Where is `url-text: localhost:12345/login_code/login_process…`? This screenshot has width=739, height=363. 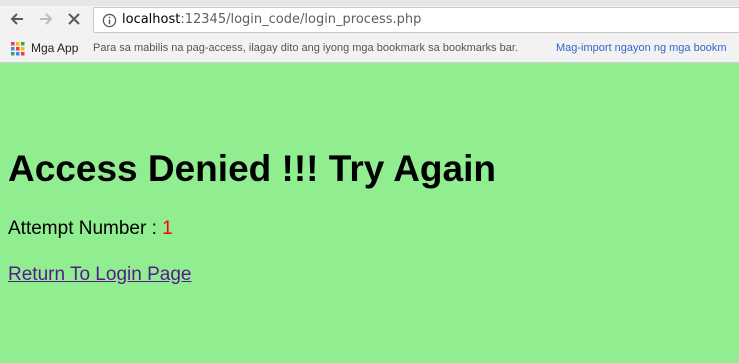 url-text: localhost:12345/login_code/login_process… is located at coordinates (271, 20).